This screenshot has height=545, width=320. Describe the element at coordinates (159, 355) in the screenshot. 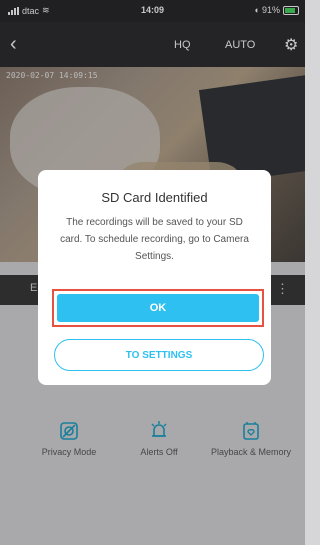

I see `to-settings-button: TO SETTINGS` at that location.